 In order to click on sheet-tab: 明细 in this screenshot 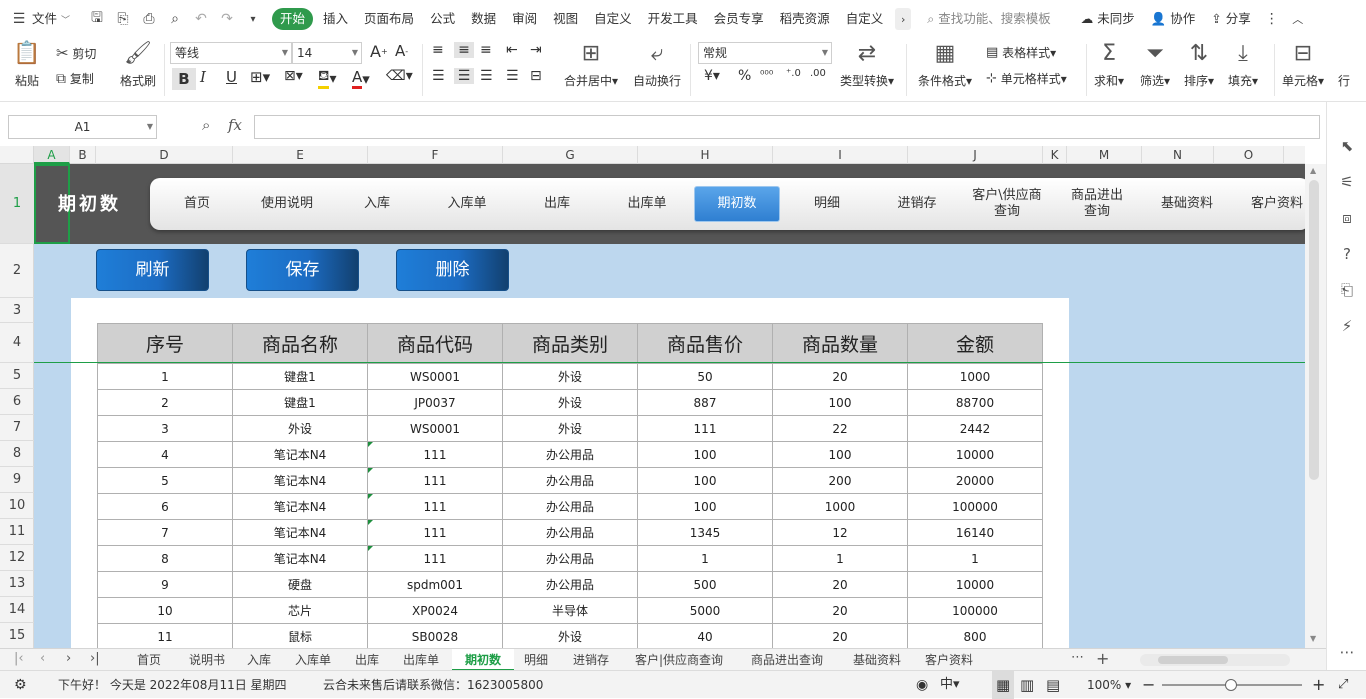, I will do `click(536, 660)`.